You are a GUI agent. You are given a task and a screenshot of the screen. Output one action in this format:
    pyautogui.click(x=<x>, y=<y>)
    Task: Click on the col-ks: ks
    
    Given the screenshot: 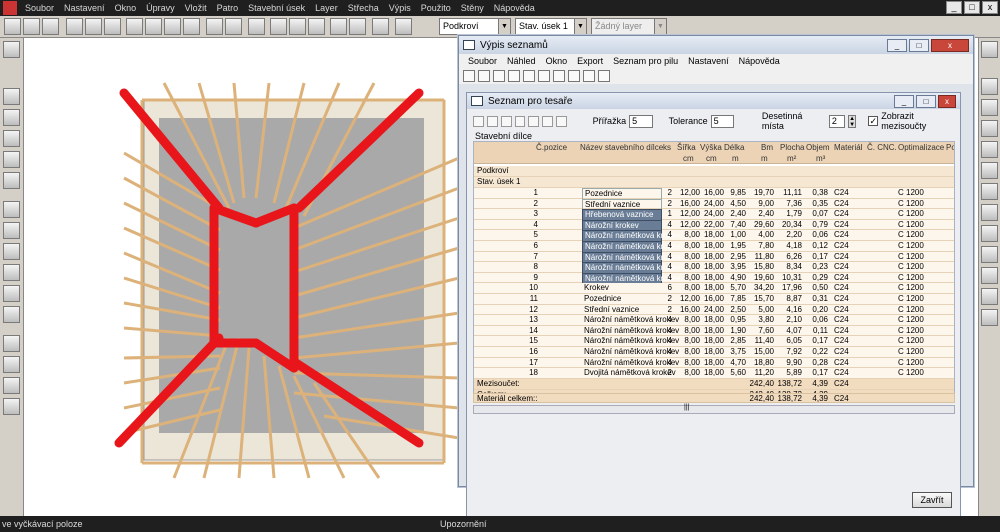 What is the action you would take?
    pyautogui.click(x=667, y=147)
    